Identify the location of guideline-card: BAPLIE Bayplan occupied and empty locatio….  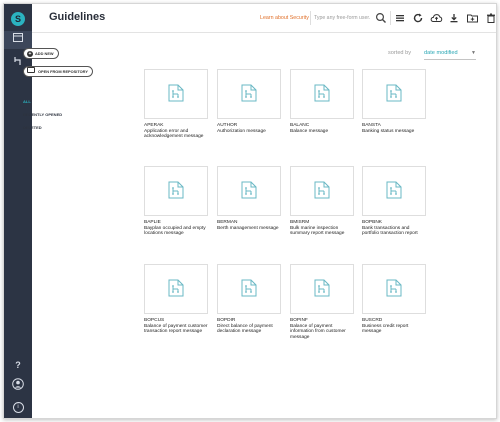
(176, 201).